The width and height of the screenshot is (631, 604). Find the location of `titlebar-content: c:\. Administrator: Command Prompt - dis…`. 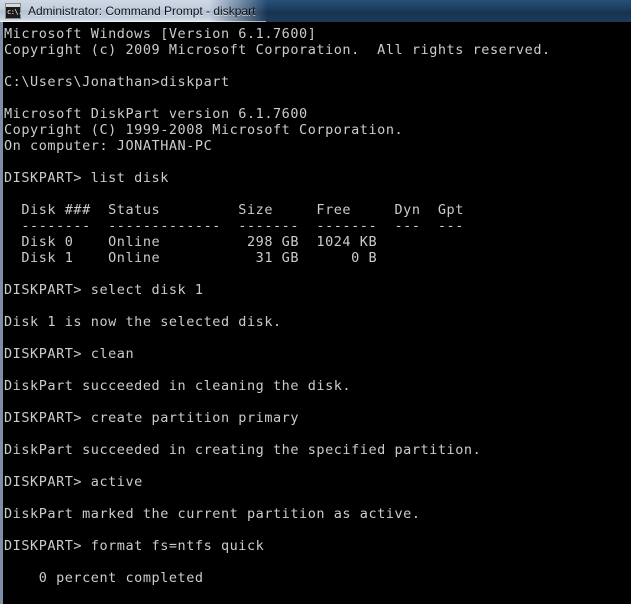

titlebar-content: c:\. Administrator: Command Prompt - dis… is located at coordinates (127, 11).